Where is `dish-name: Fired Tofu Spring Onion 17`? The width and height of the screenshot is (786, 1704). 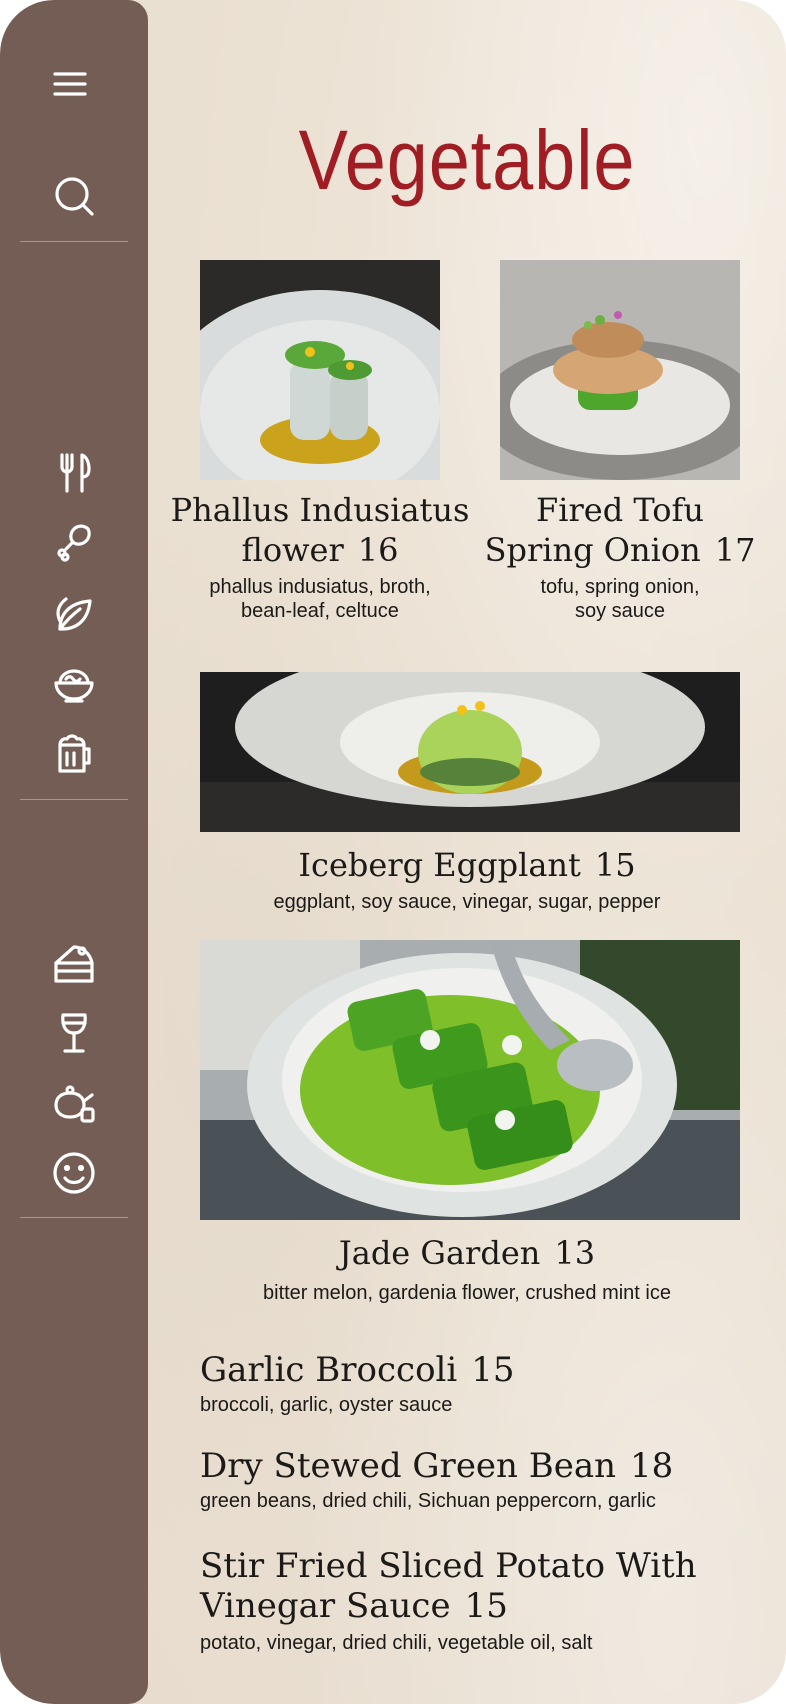 dish-name: Fired Tofu Spring Onion 17 is located at coordinates (620, 530).